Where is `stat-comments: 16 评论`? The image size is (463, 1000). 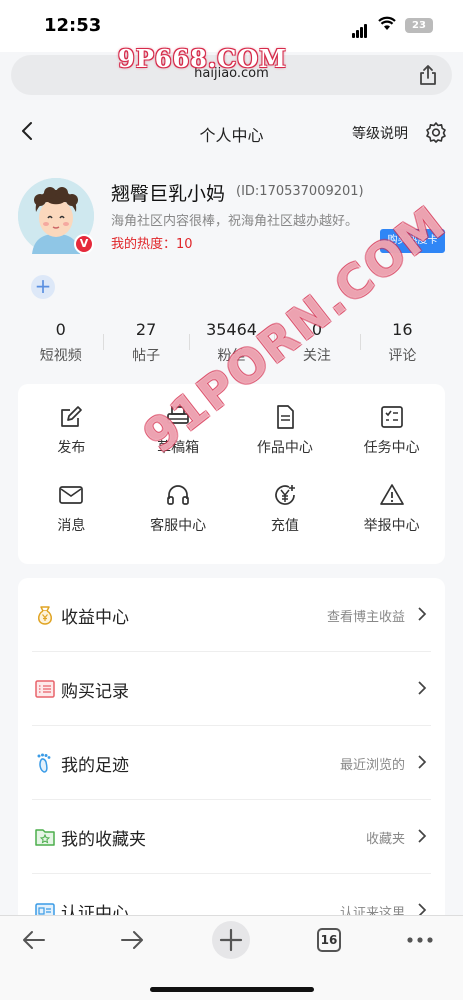 stat-comments: 16 评论 is located at coordinates (402, 345).